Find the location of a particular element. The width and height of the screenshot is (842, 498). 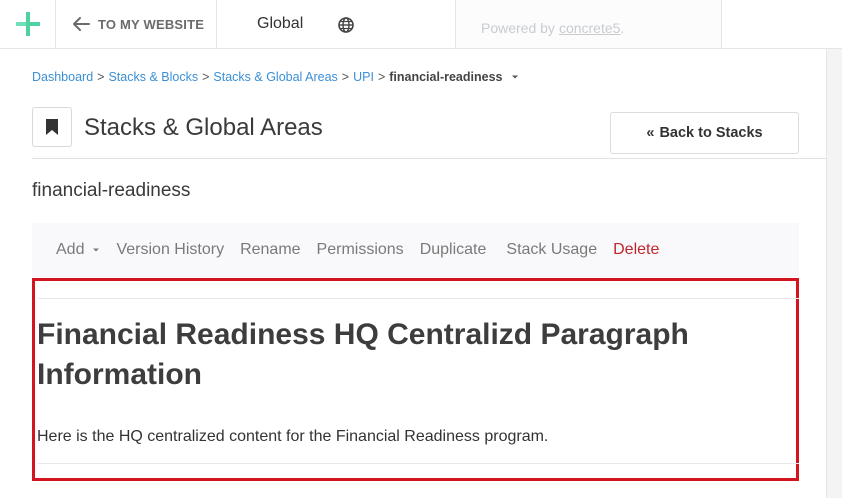

back-to-stacks-label: Back to Stacks is located at coordinates (711, 133).